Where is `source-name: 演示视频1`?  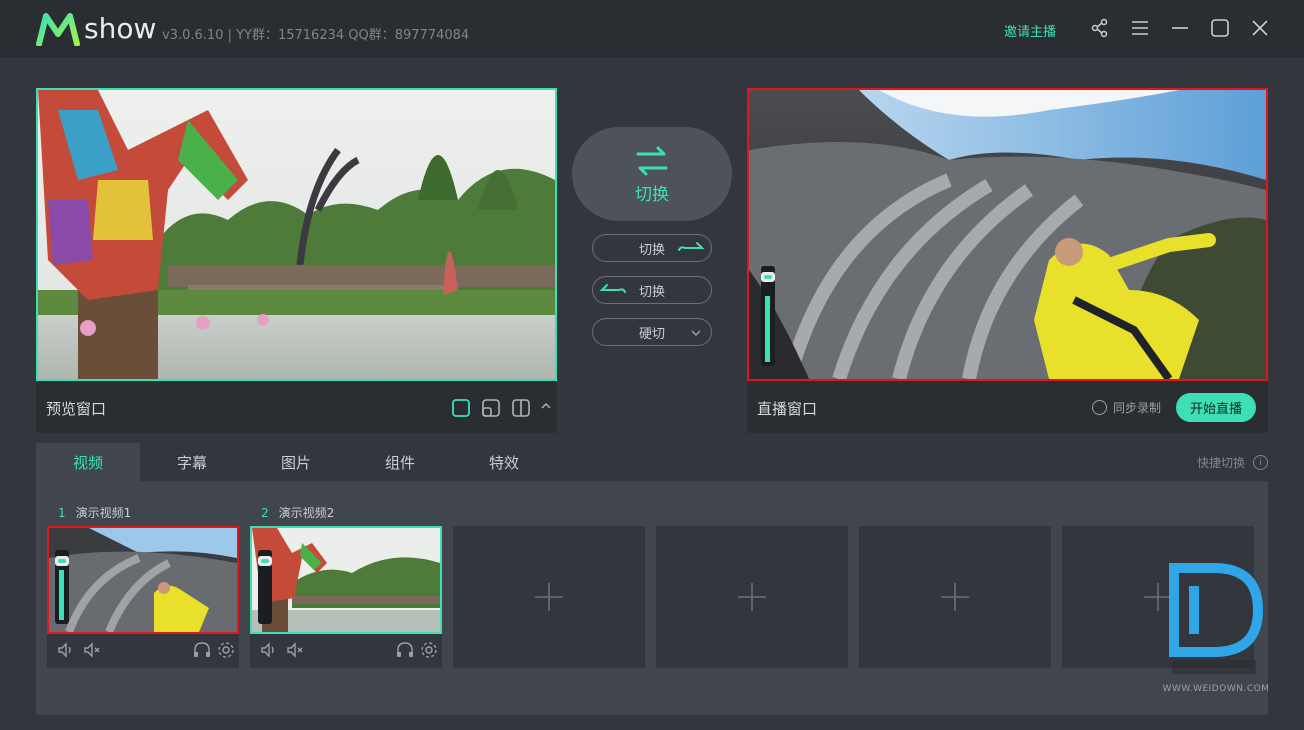
source-name: 演示视频1 is located at coordinates (103, 513).